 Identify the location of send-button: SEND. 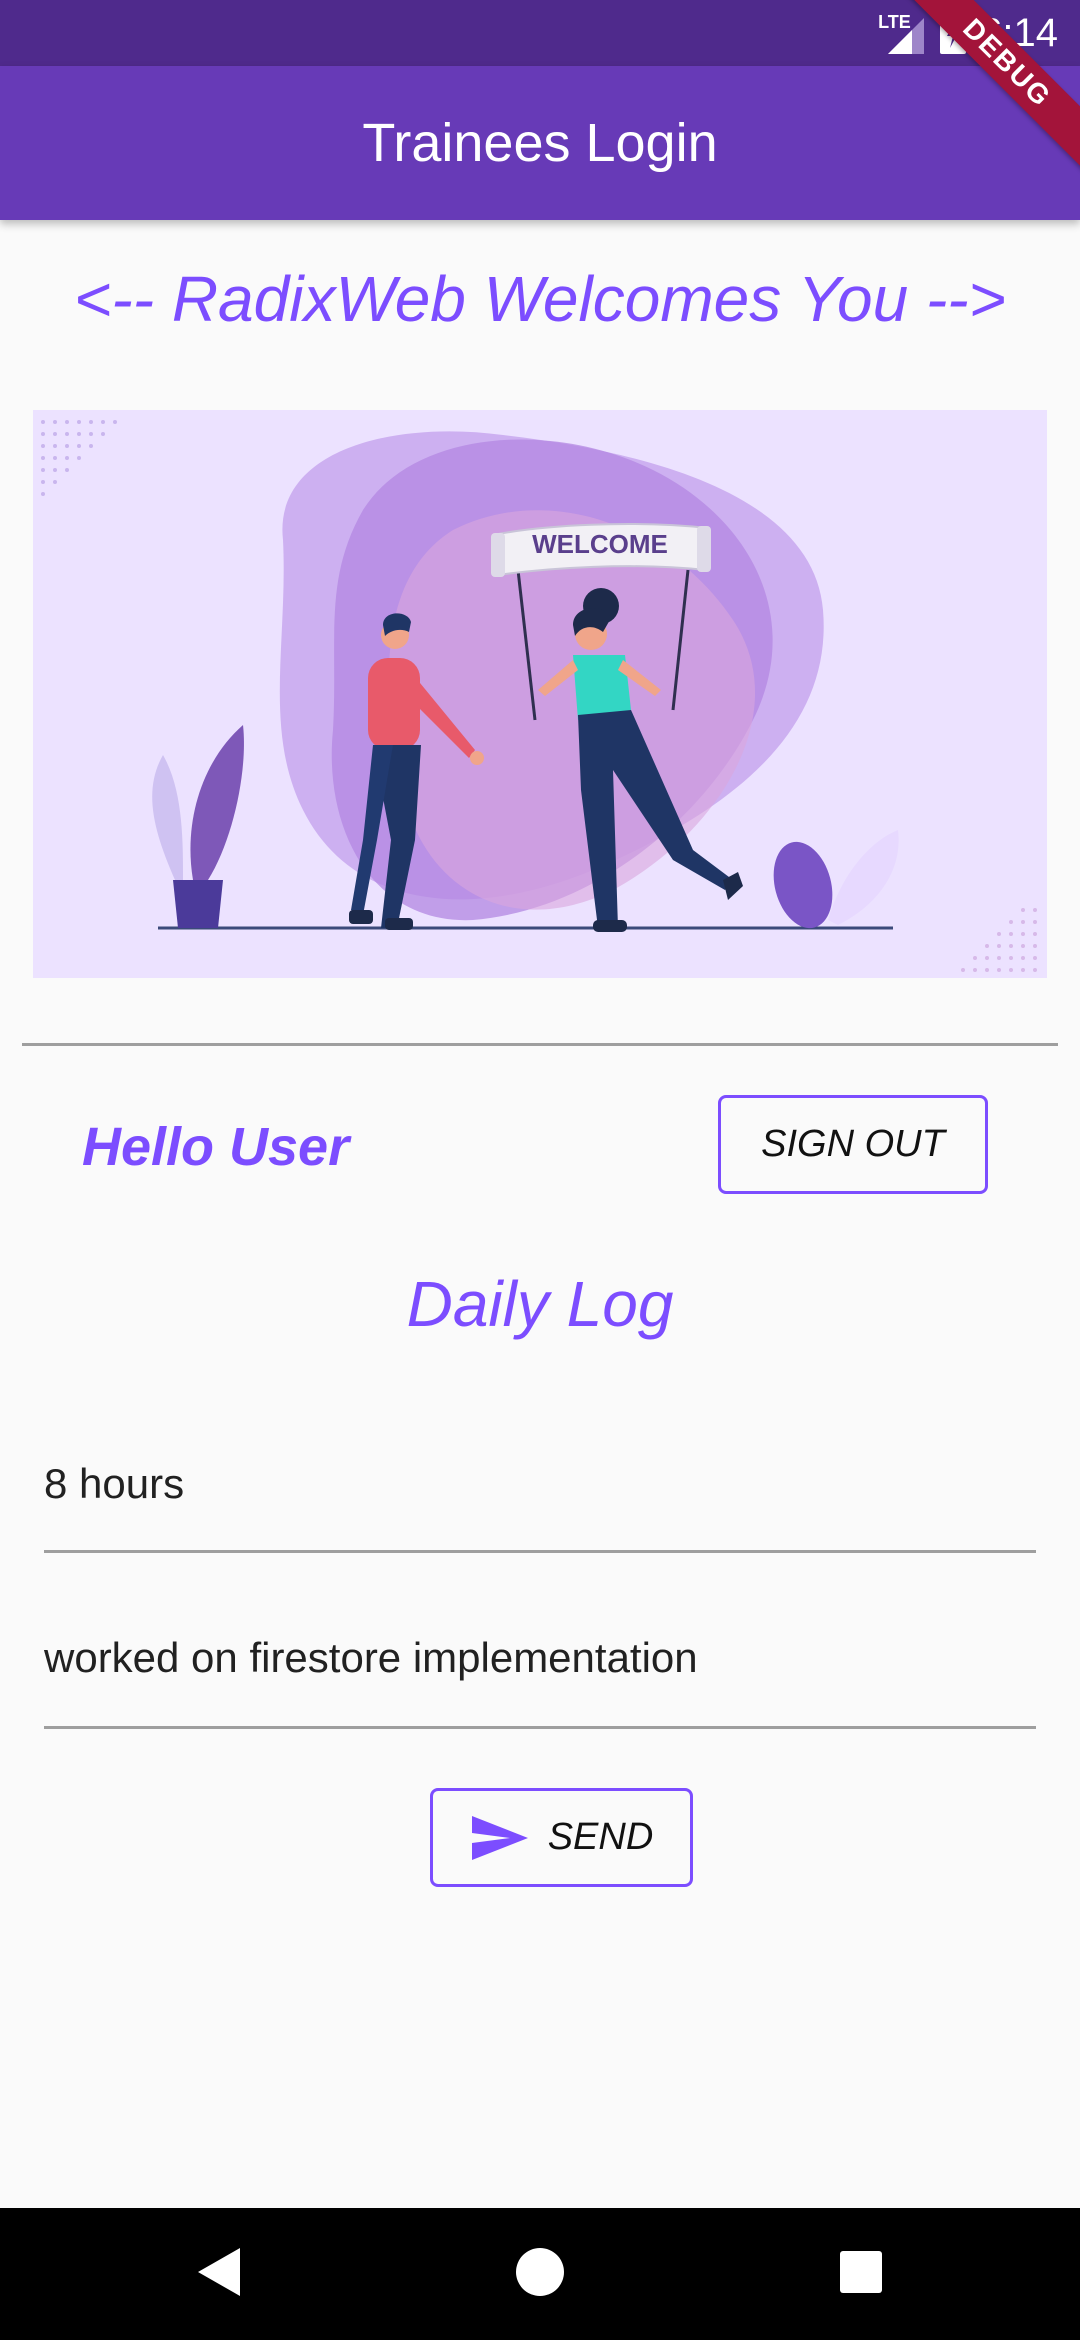
(561, 1837).